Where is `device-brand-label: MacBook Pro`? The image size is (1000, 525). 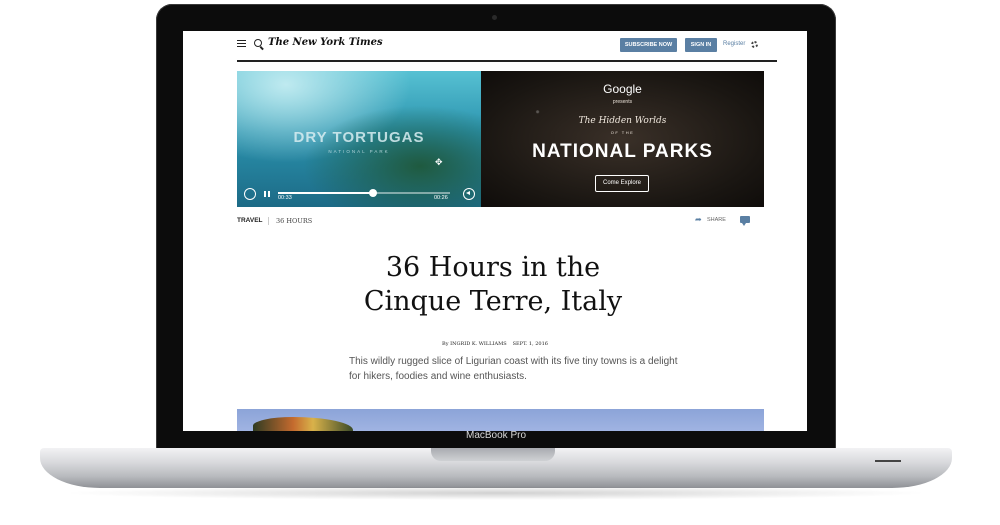
device-brand-label: MacBook Pro is located at coordinates (496, 435).